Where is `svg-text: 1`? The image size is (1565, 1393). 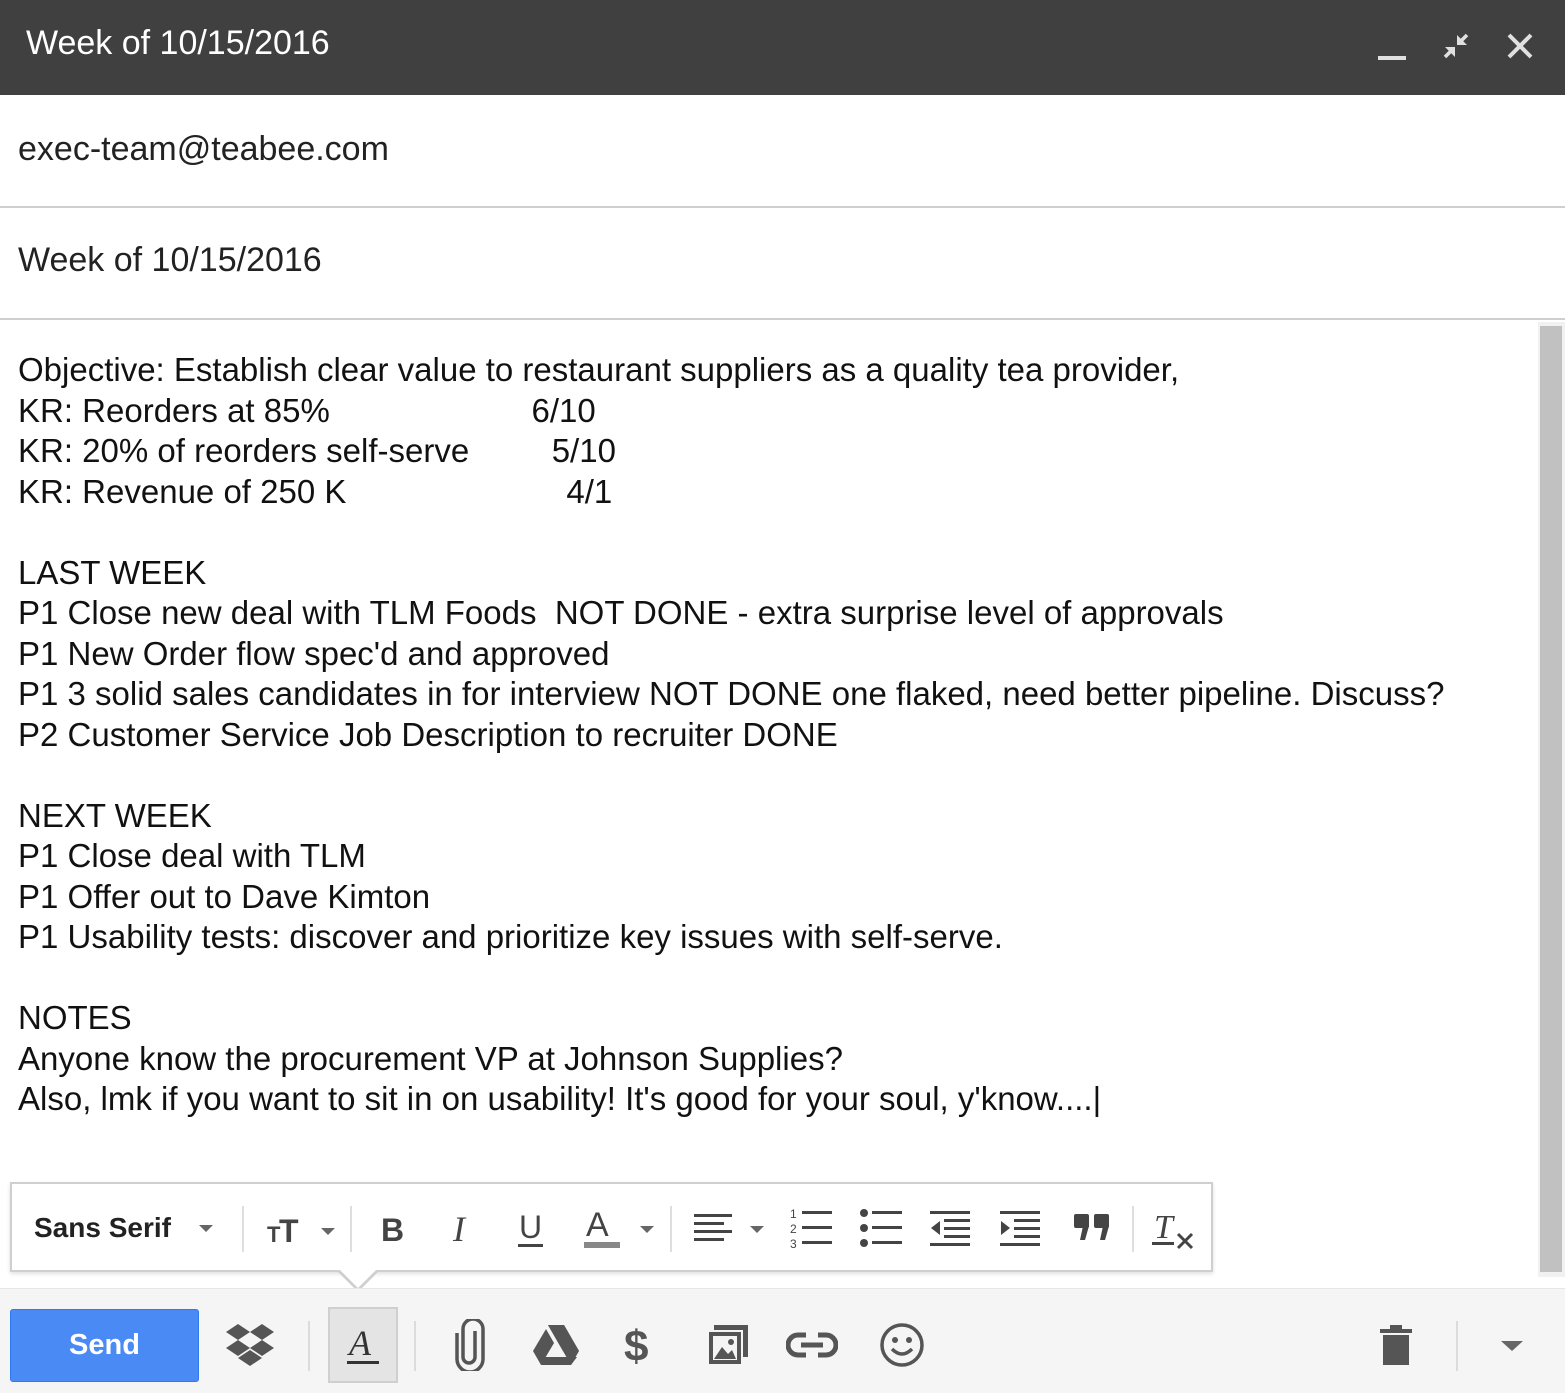 svg-text: 1 is located at coordinates (793, 1214).